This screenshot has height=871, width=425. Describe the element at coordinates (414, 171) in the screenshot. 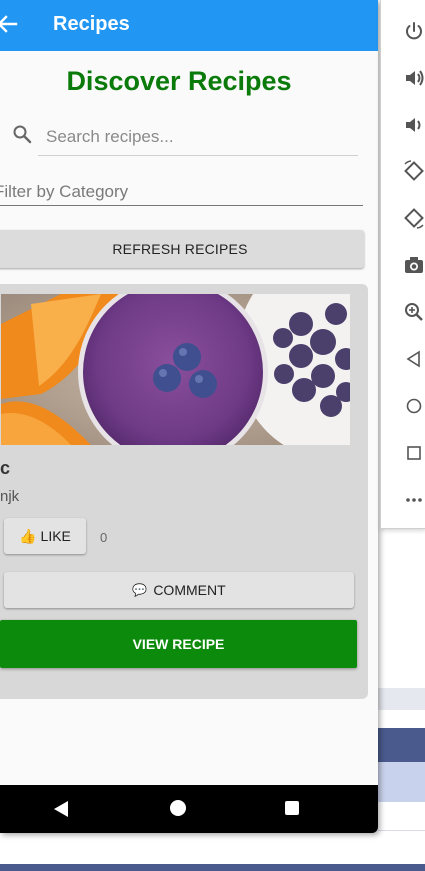

I see `rotate-left-icon` at that location.